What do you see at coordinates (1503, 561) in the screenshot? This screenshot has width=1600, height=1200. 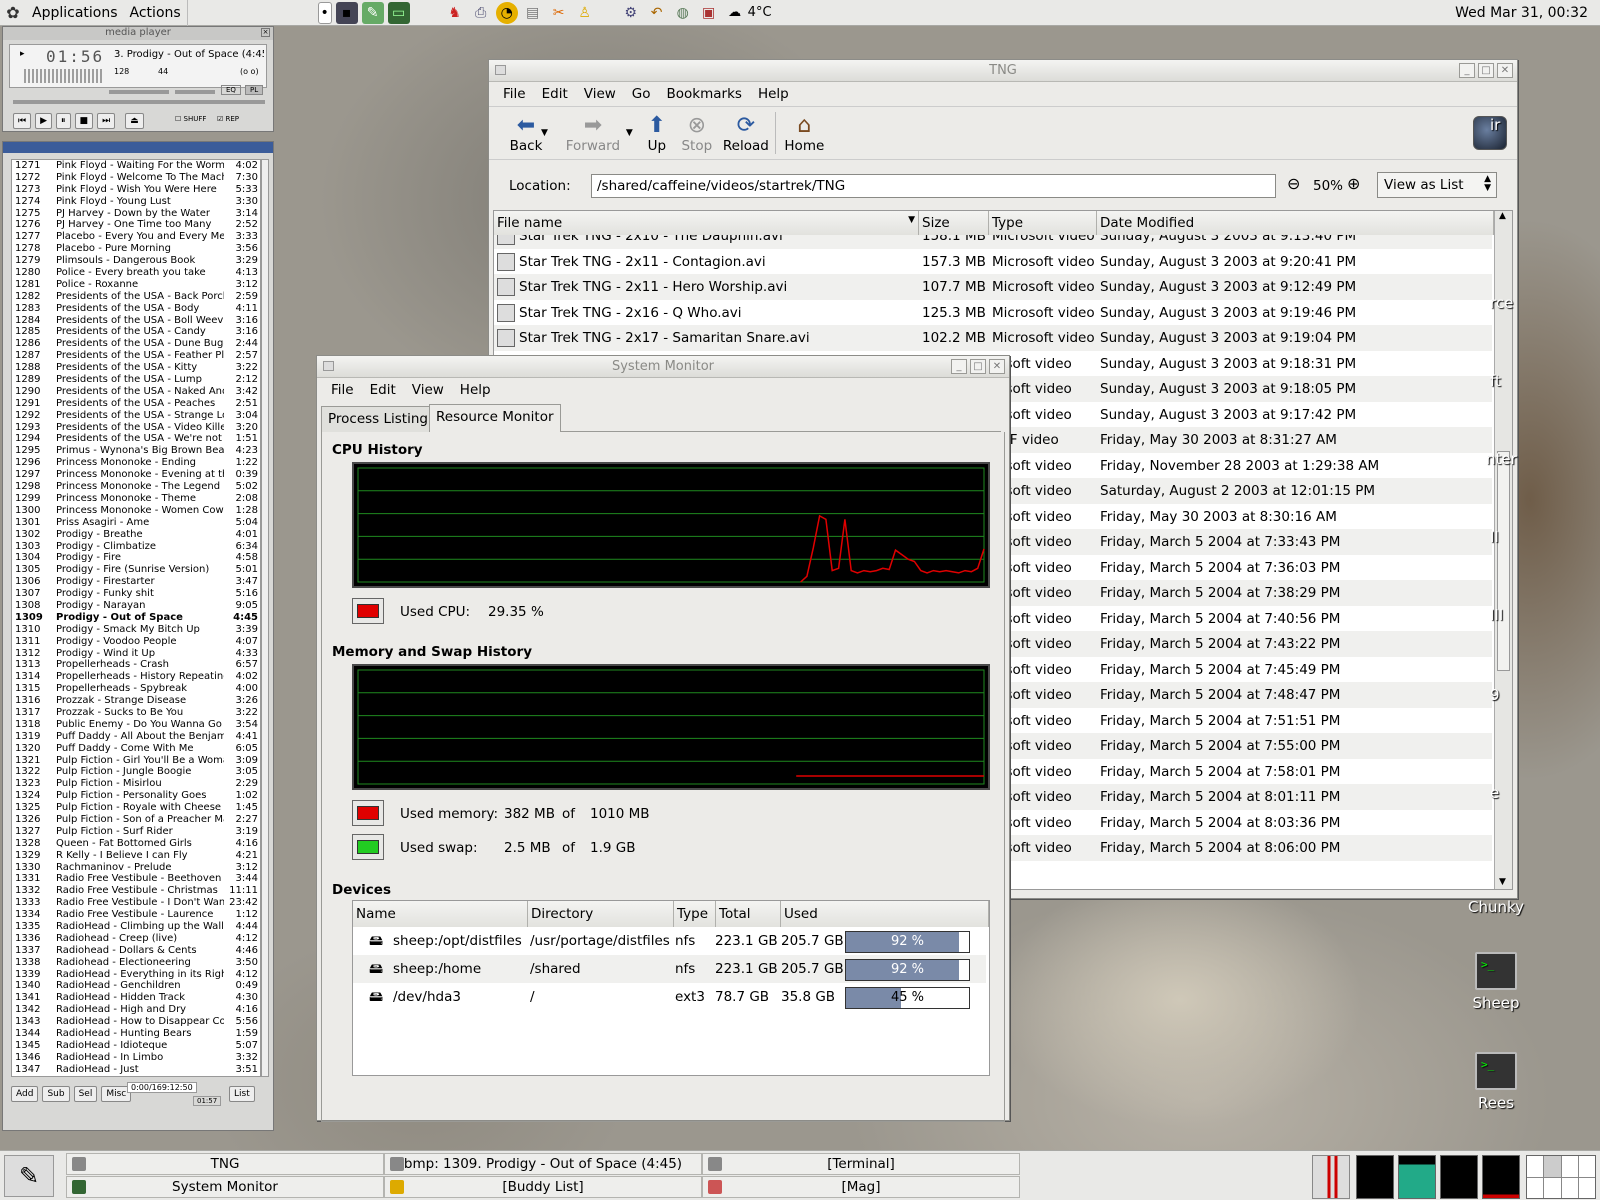 I see `scrollbar-thumb` at bounding box center [1503, 561].